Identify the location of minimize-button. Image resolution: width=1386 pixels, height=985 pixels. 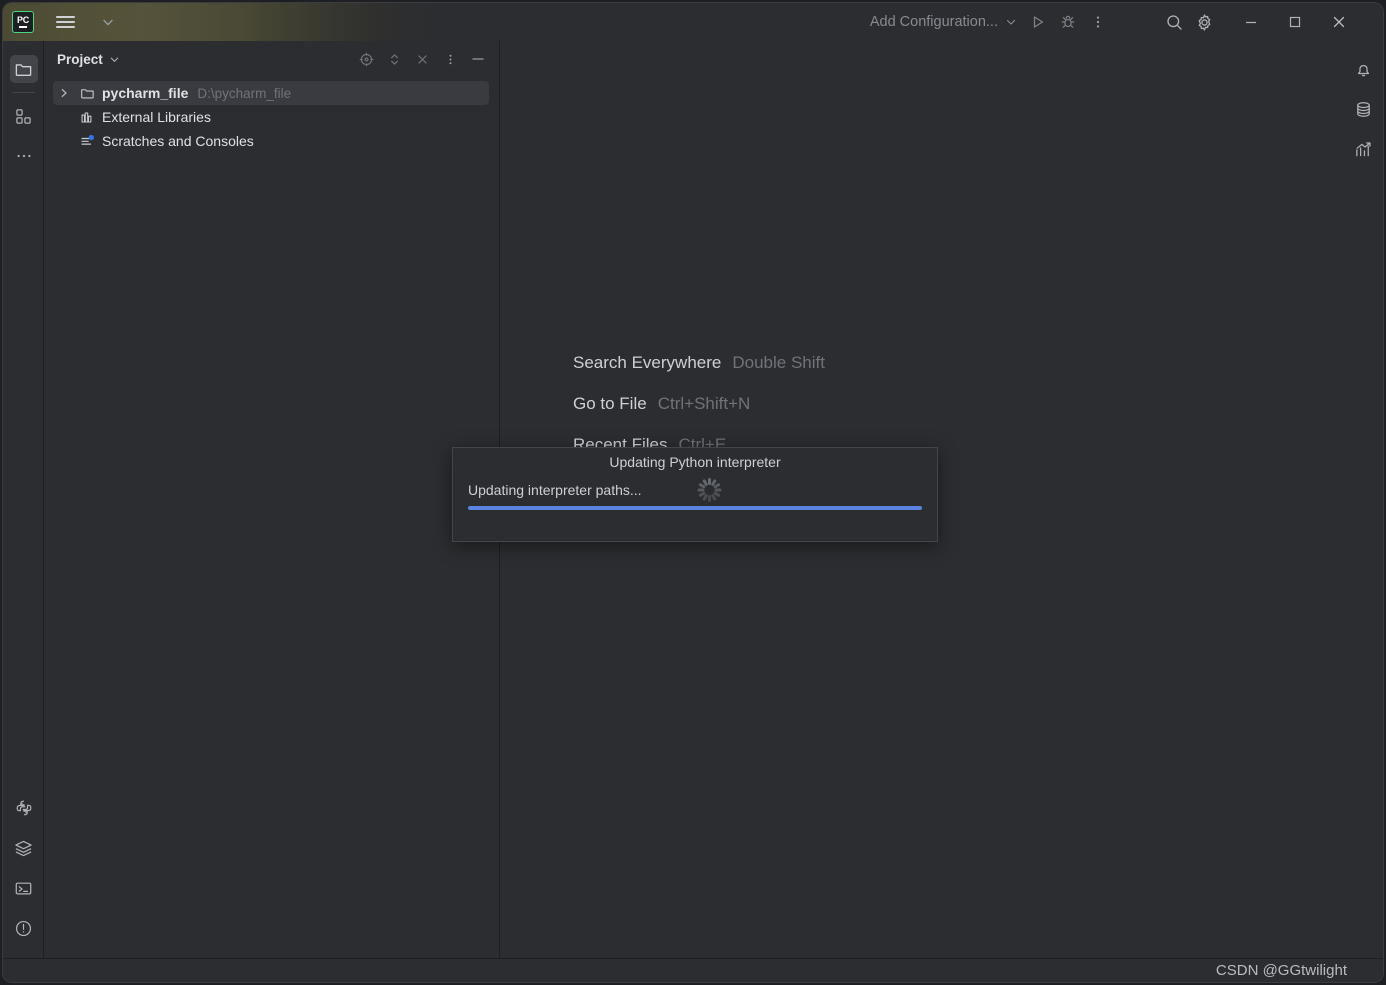
(1251, 22).